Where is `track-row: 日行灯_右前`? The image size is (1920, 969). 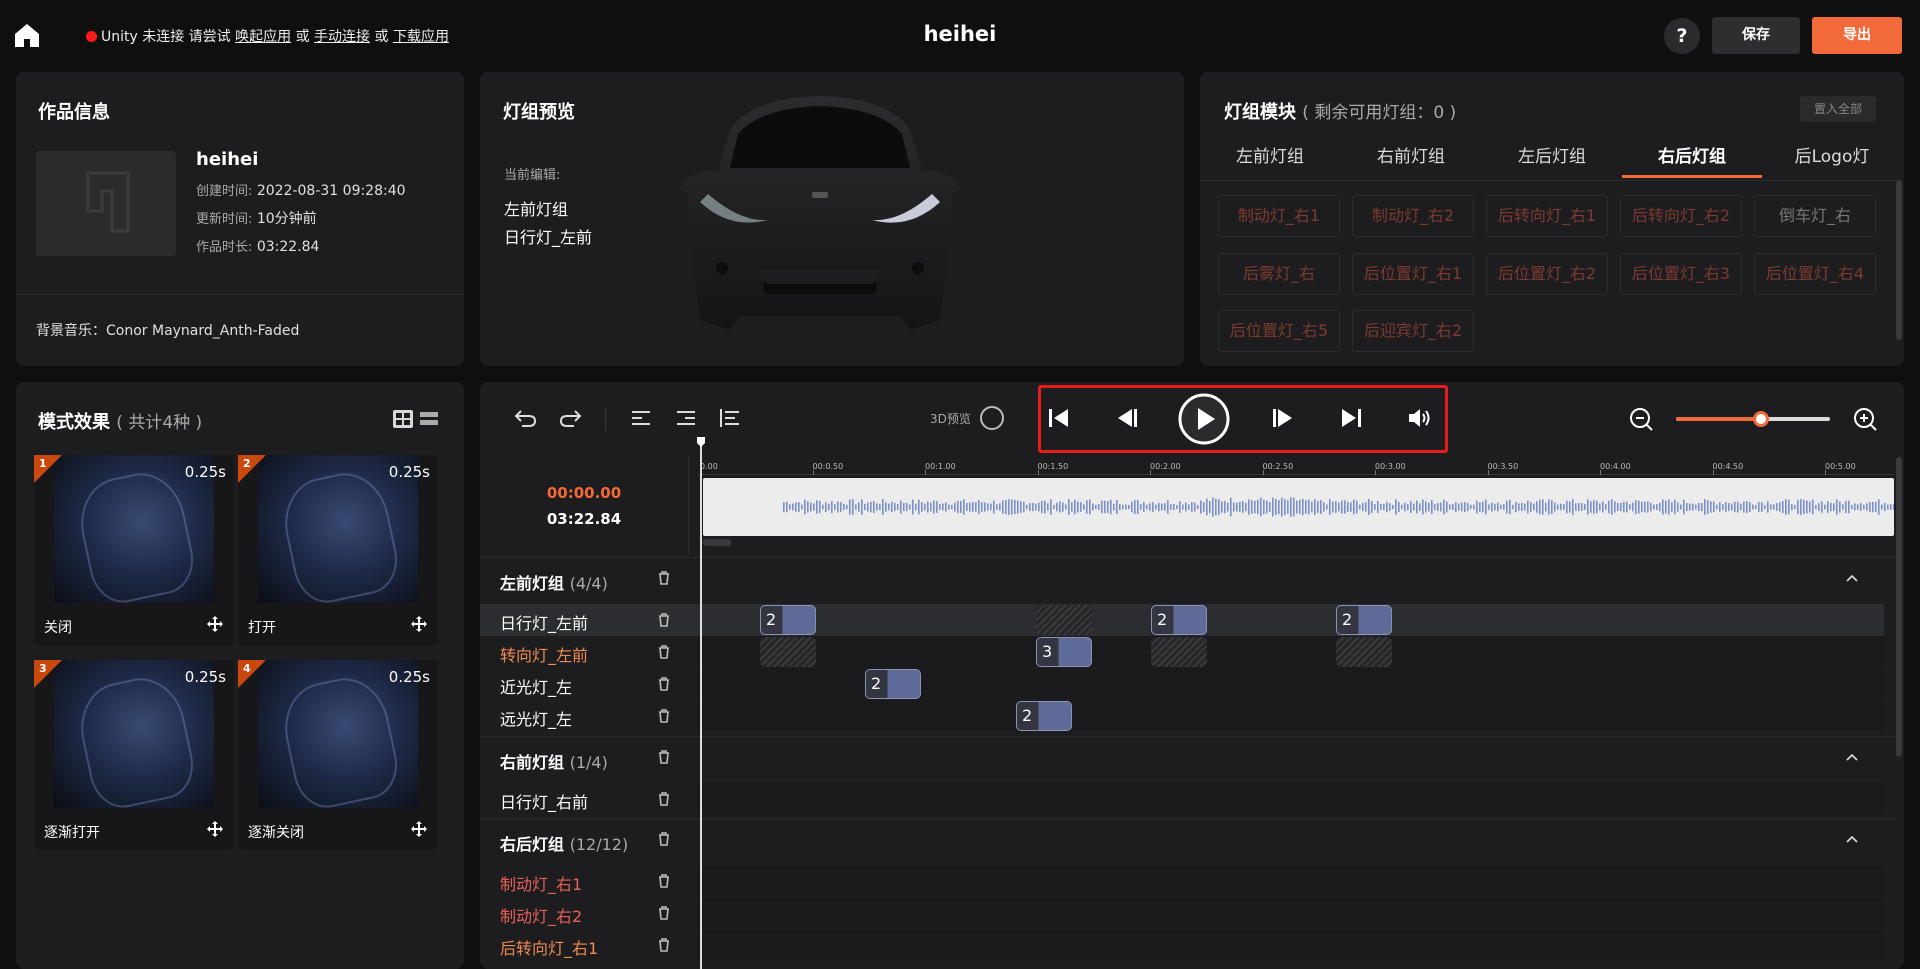
track-row: 日行灯_右前 is located at coordinates (1182, 799).